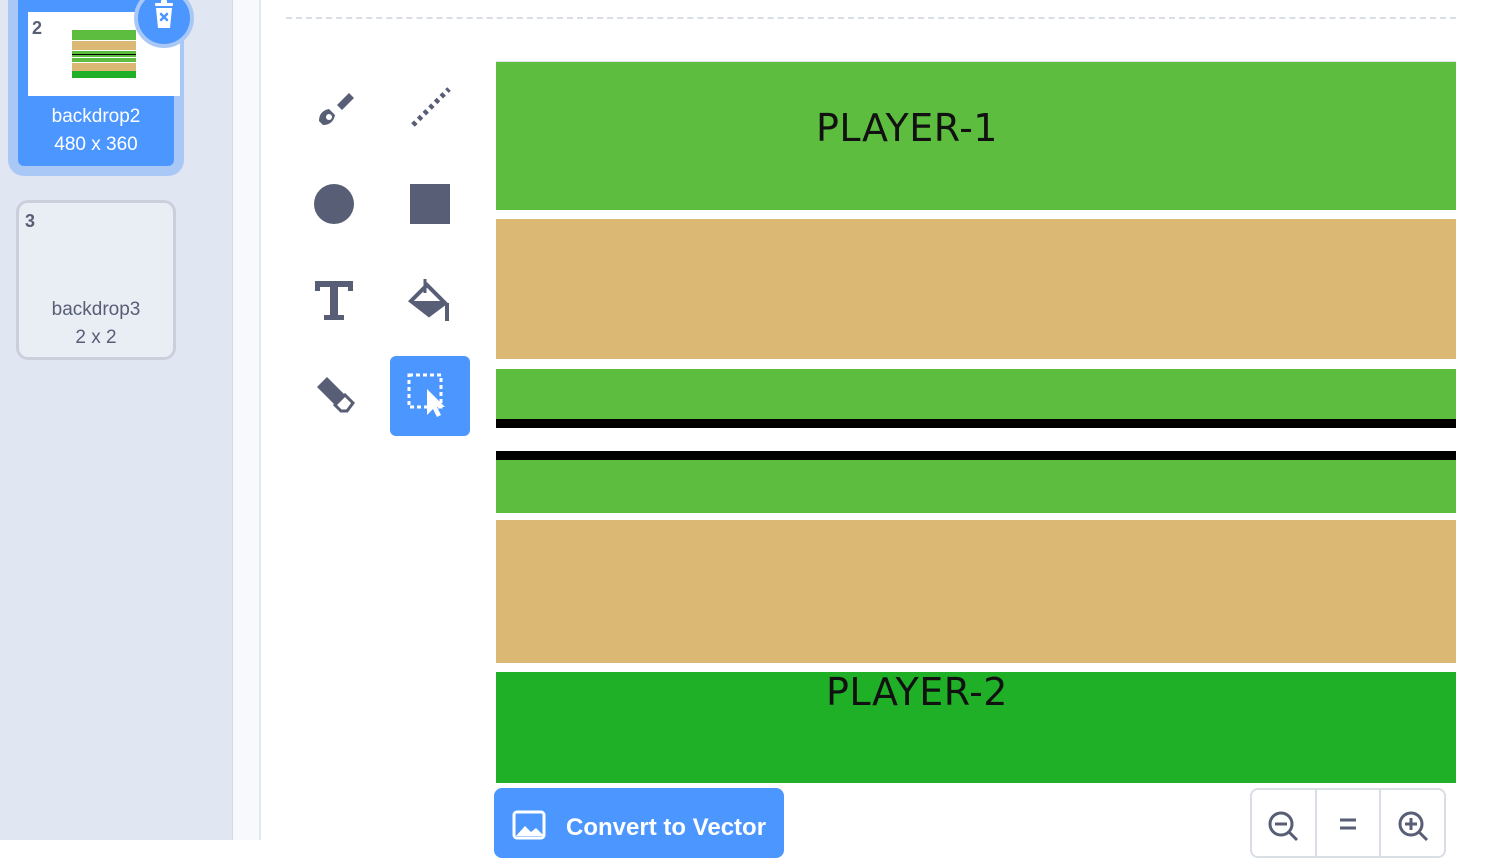 This screenshot has width=1488, height=858. What do you see at coordinates (96, 337) in the screenshot?
I see `costume-size: 2 x 2` at bounding box center [96, 337].